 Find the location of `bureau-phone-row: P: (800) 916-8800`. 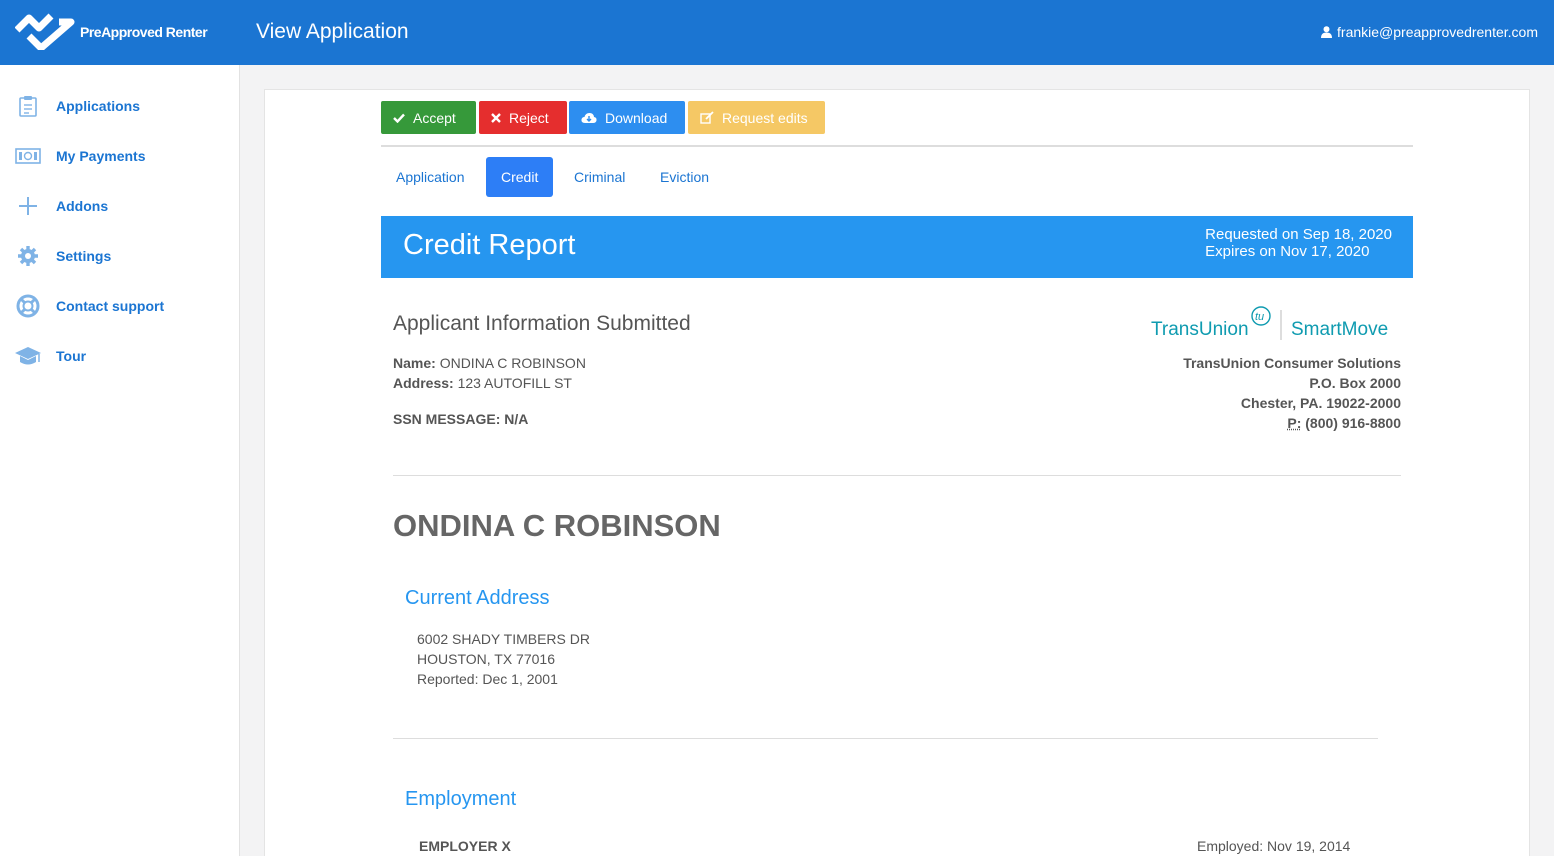

bureau-phone-row: P: (800) 916-8800 is located at coordinates (1292, 423).